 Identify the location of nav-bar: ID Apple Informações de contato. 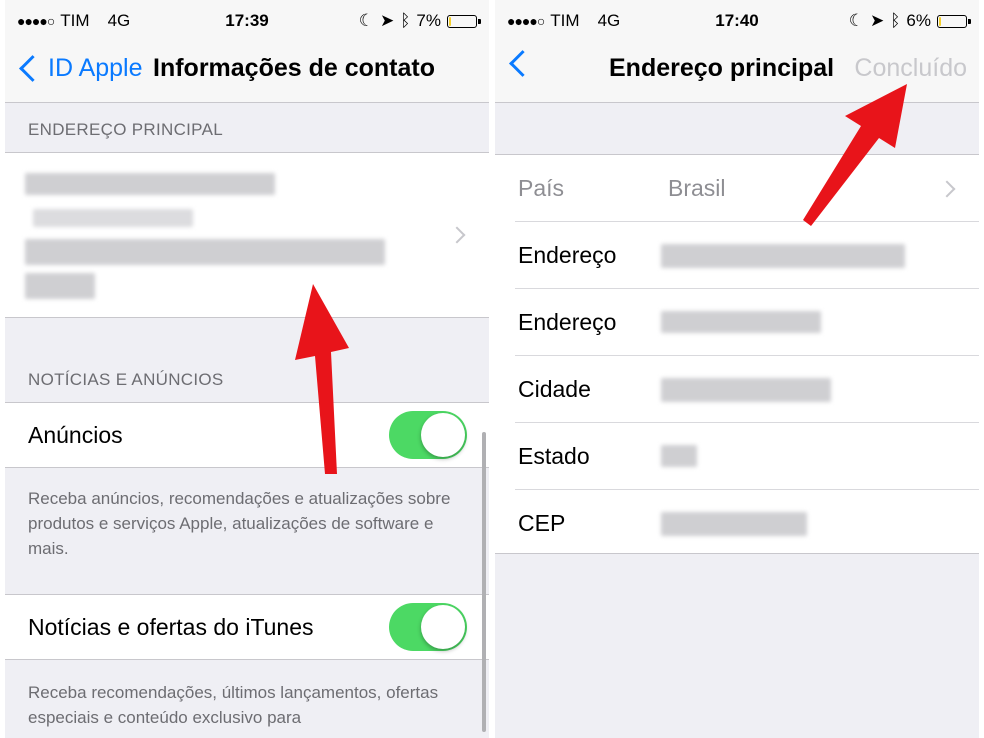
(247, 70).